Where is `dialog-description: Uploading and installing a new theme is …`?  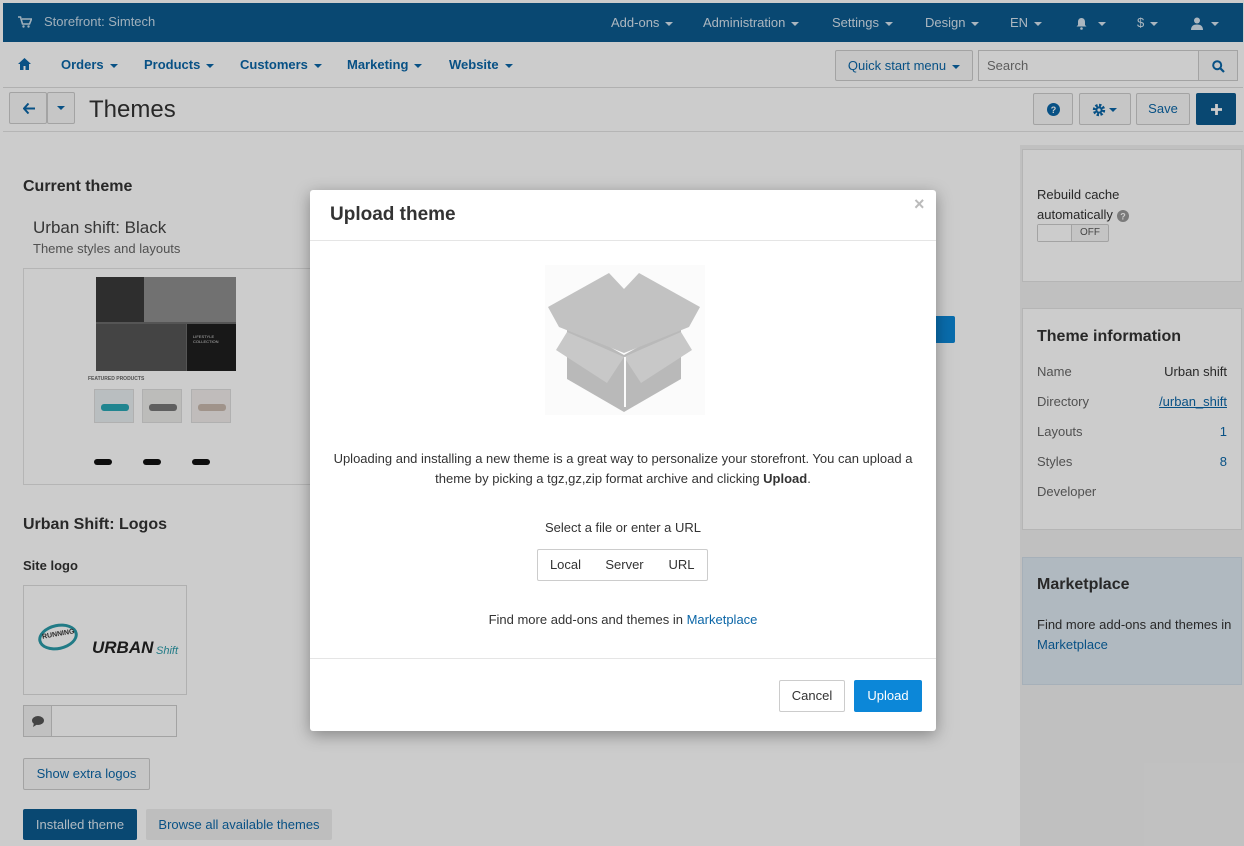 dialog-description: Uploading and installing a new theme is … is located at coordinates (623, 468).